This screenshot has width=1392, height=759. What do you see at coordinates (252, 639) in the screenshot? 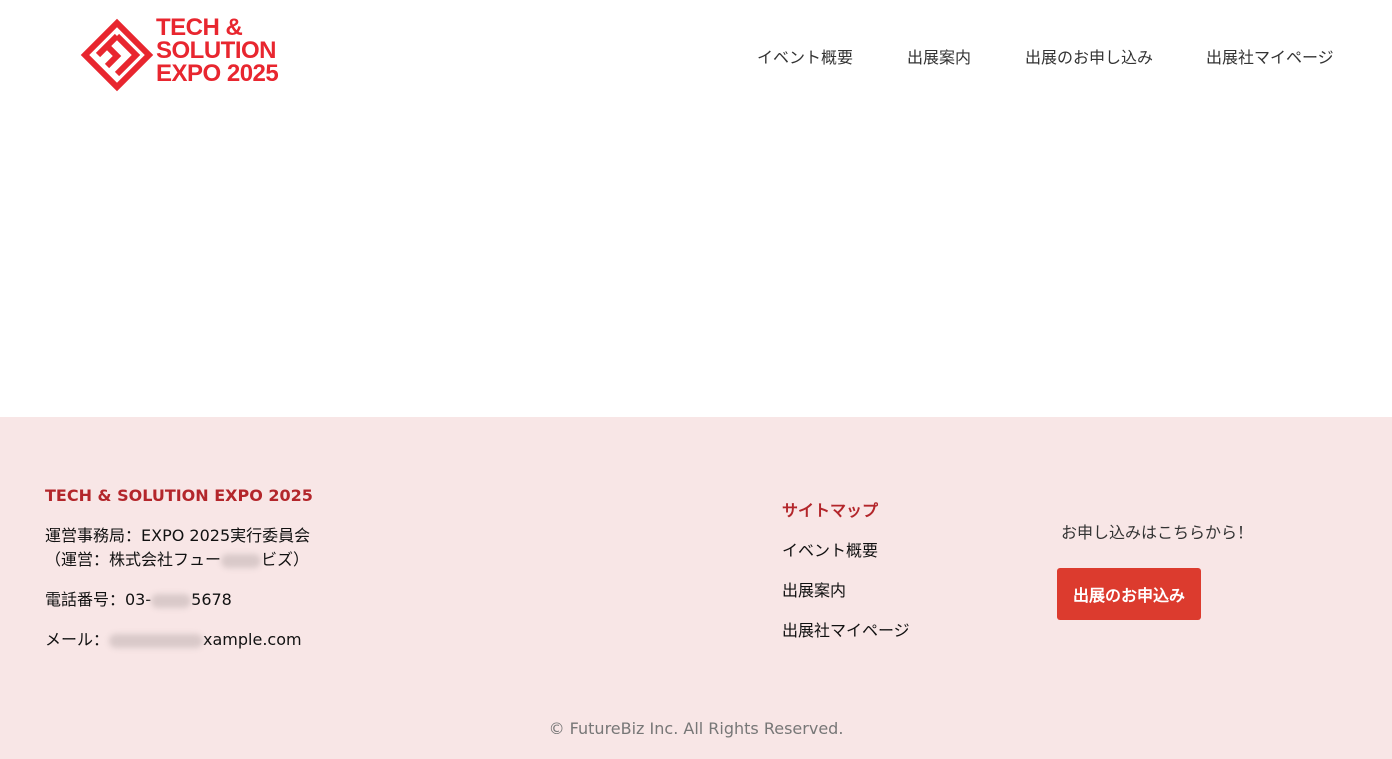
I see `mail-suffix: xample.com` at bounding box center [252, 639].